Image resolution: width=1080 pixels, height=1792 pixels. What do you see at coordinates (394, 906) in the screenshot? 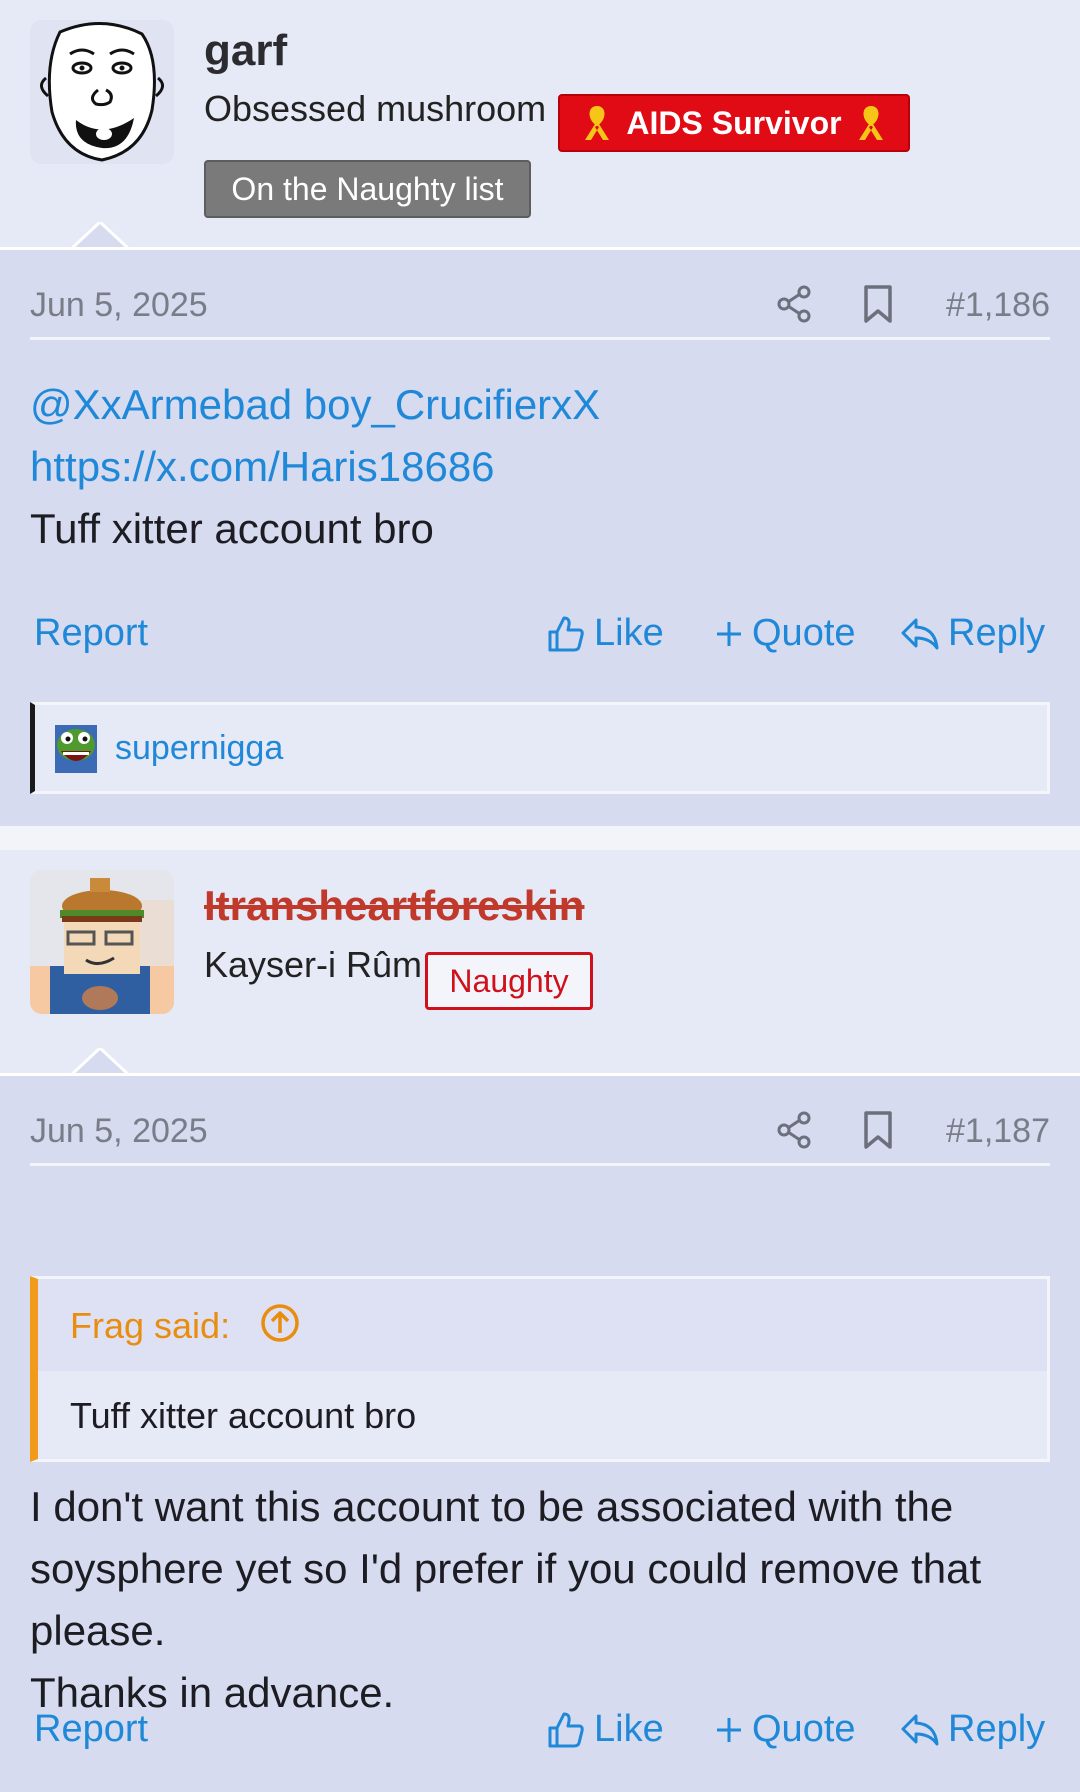
I see `username: Itransheartforeskin` at bounding box center [394, 906].